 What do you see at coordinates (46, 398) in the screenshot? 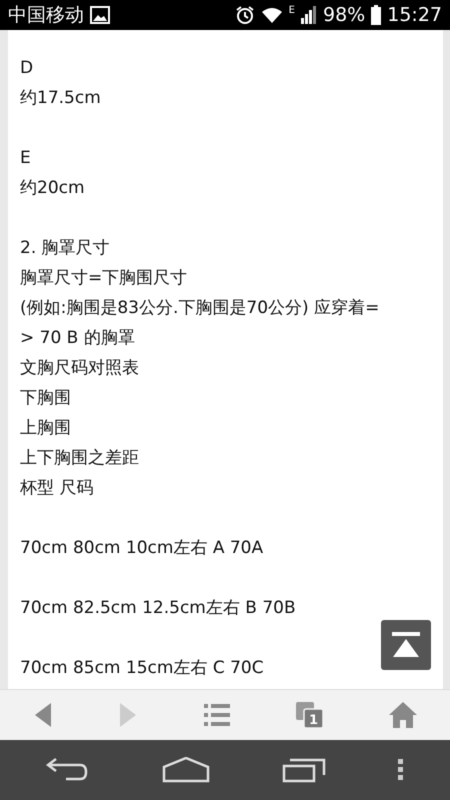
I see `text-line: 下胸围` at bounding box center [46, 398].